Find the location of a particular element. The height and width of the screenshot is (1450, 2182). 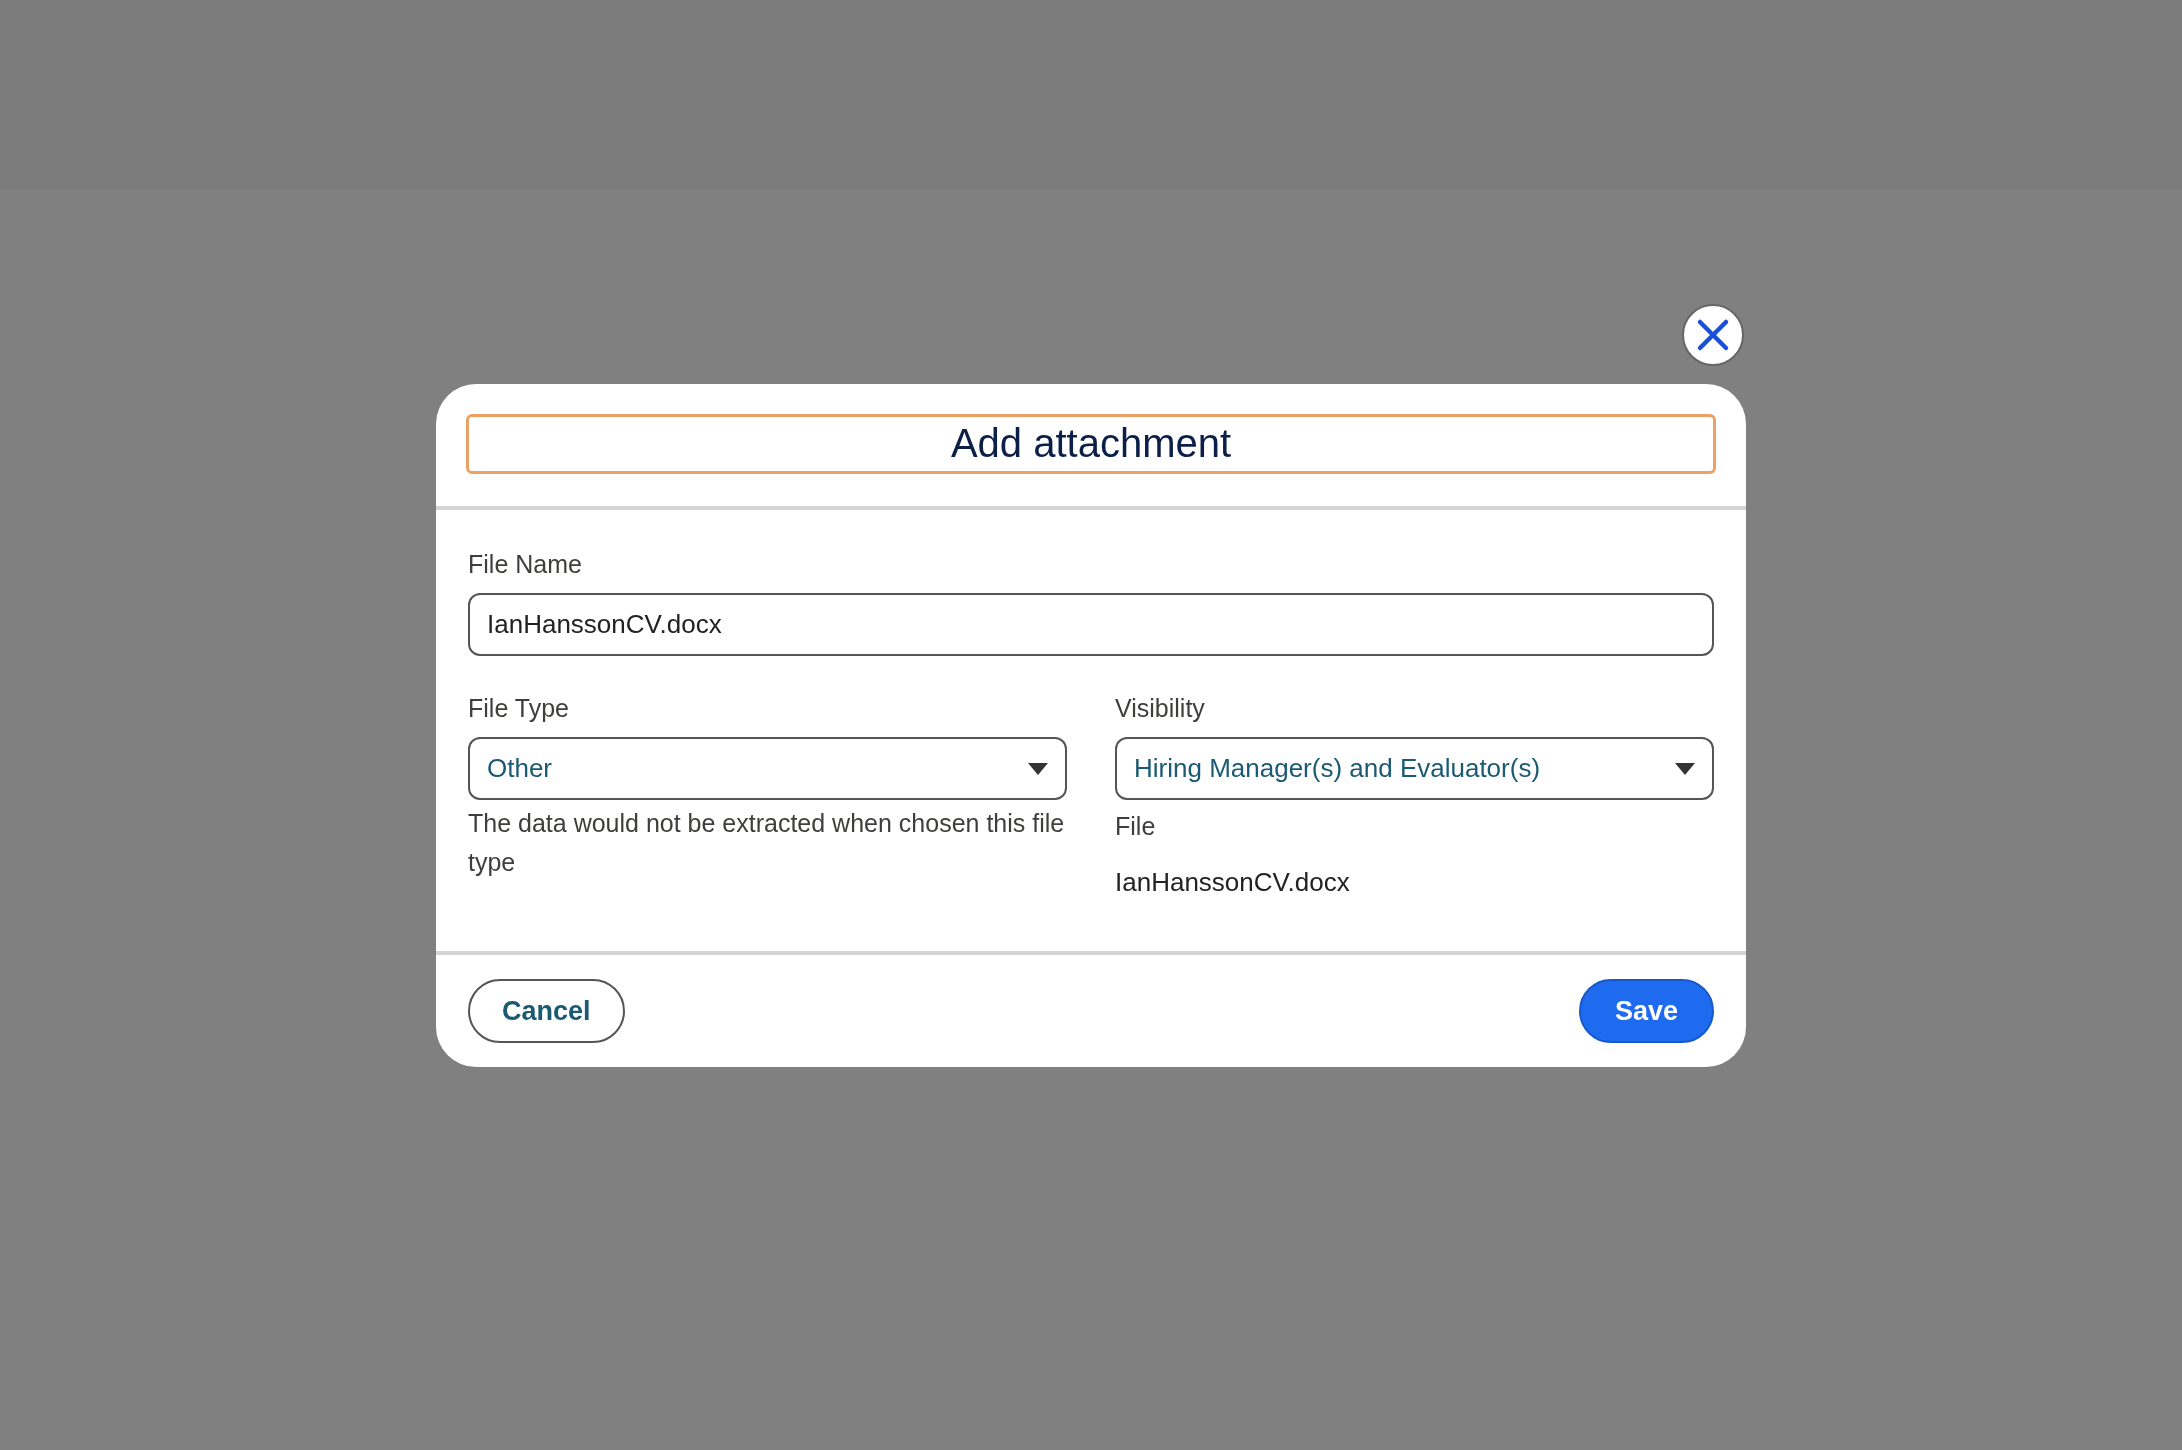

dialog-title: Add attachment is located at coordinates (1091, 444).